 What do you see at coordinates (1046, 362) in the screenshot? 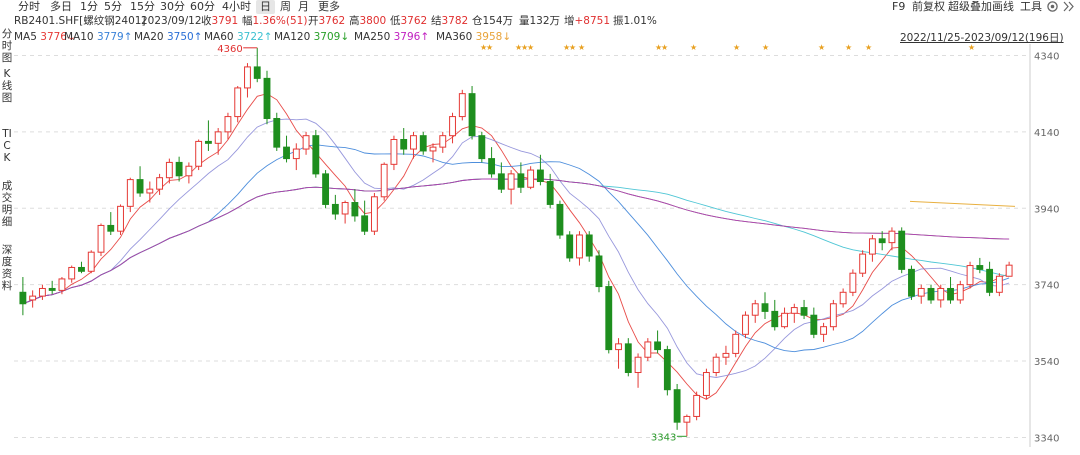
I see `y-tick-label: 3540` at bounding box center [1046, 362].